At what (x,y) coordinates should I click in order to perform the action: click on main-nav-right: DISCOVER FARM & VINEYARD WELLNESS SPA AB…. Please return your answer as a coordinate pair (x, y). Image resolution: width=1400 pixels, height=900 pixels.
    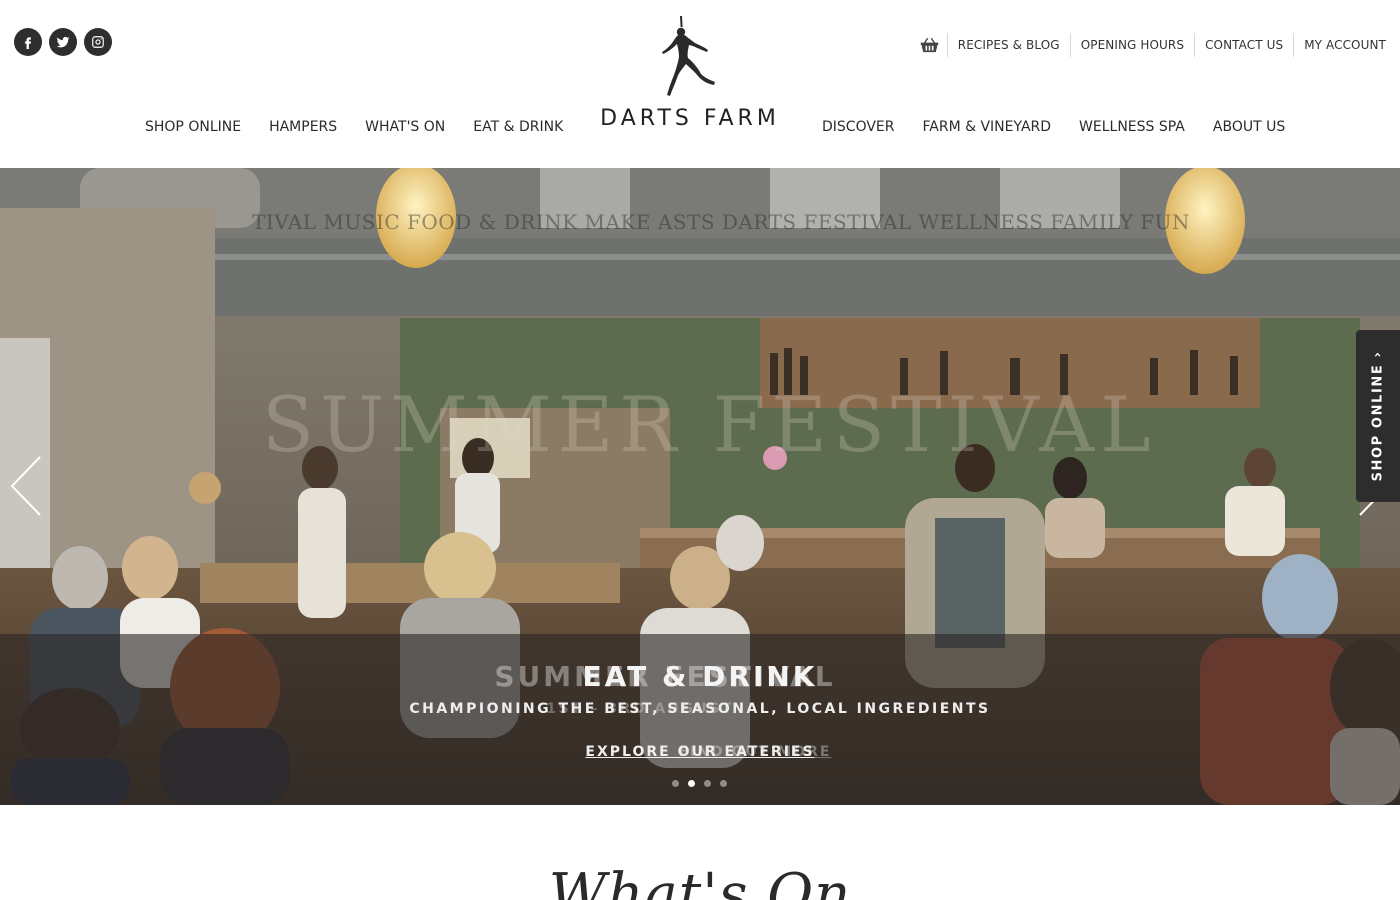
    Looking at the image, I should click on (1053, 127).